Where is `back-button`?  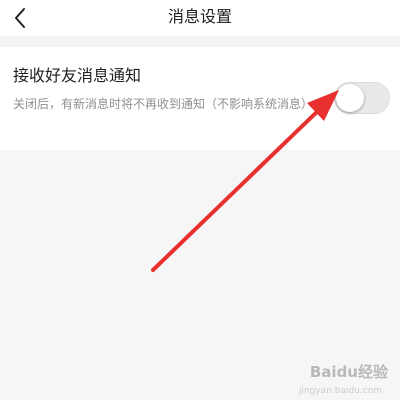
back-button is located at coordinates (20, 18).